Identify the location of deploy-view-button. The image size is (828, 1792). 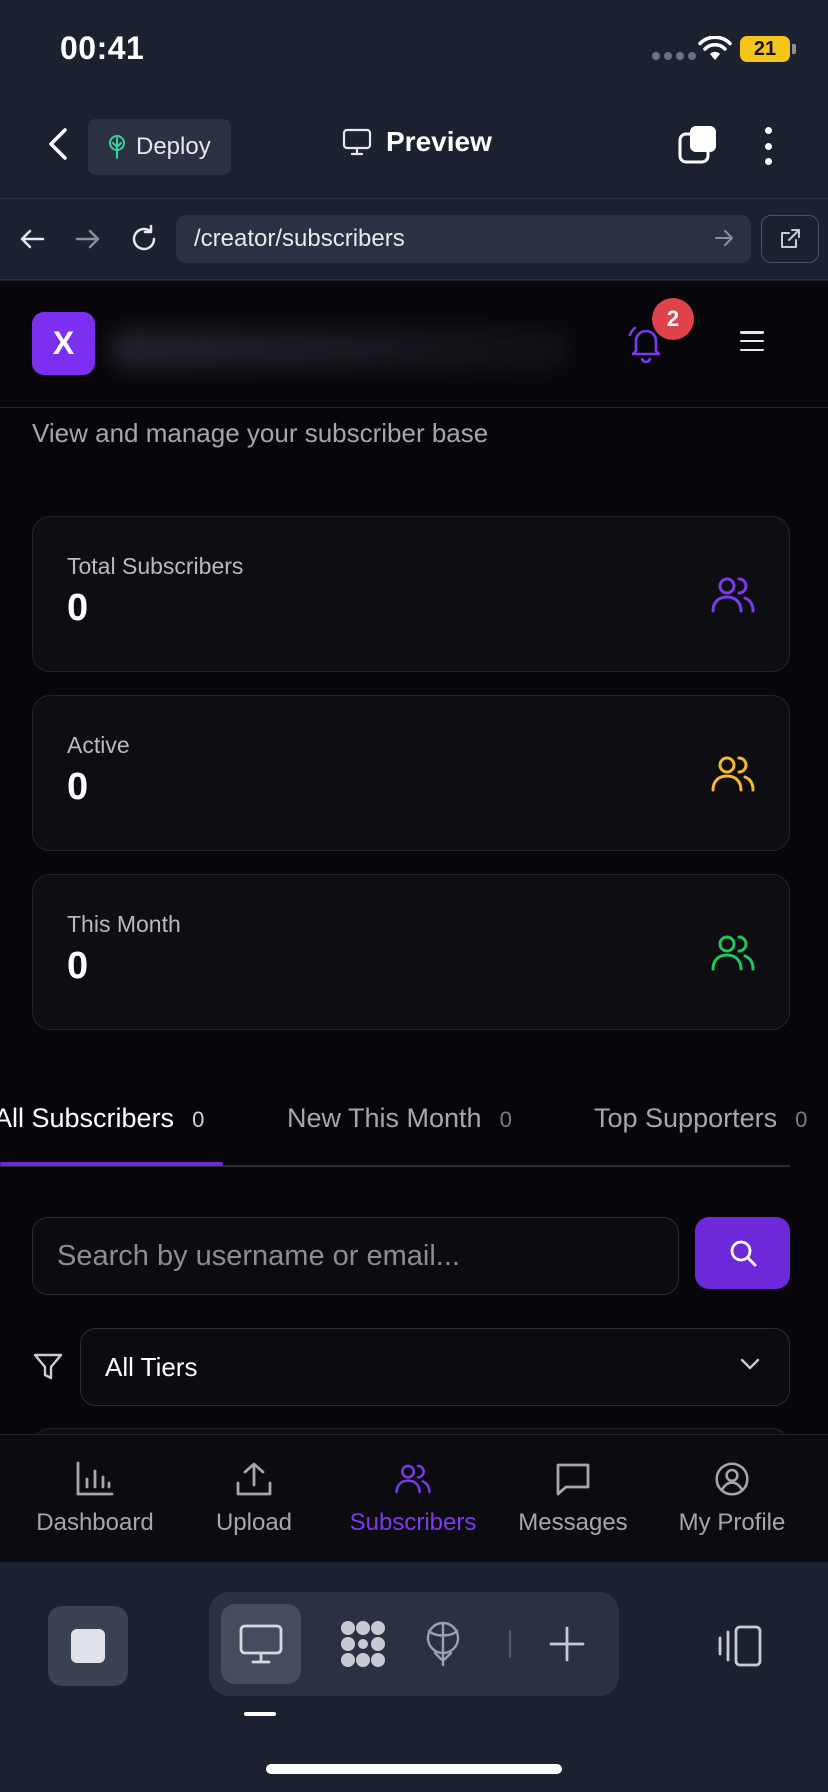
(443, 1644).